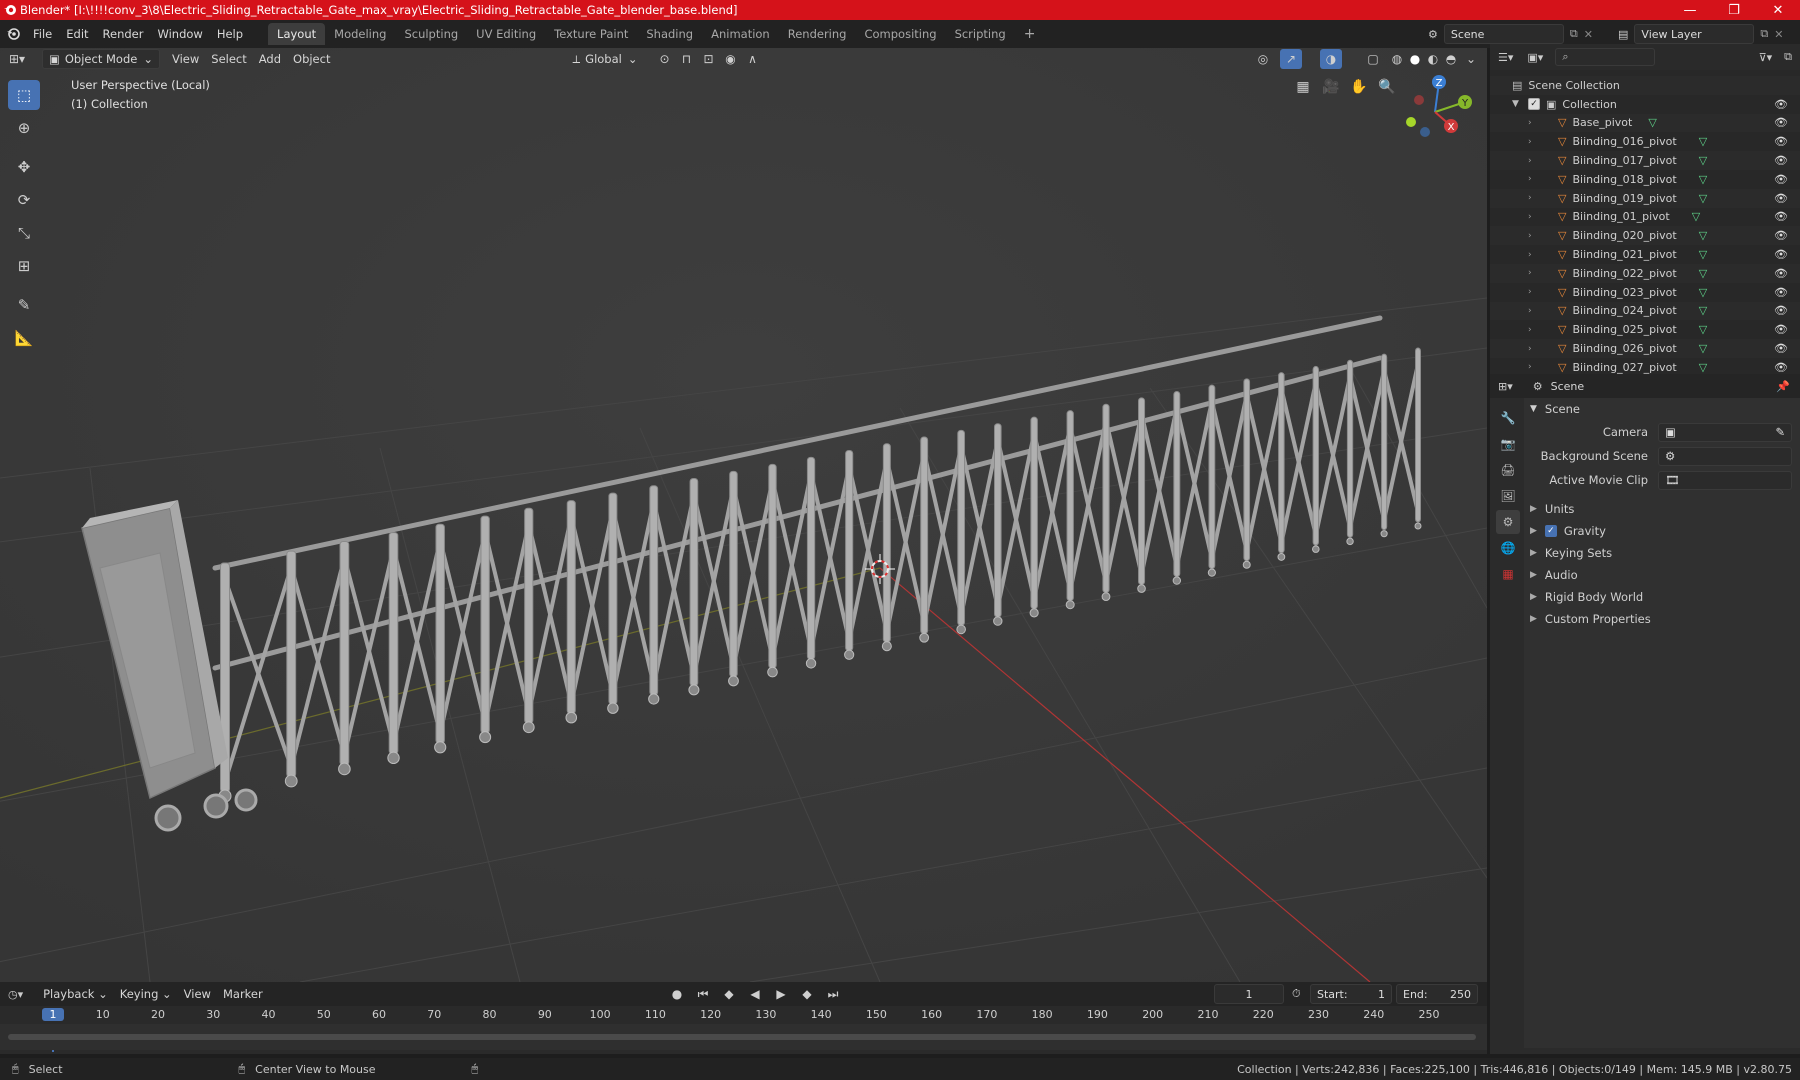 The image size is (1800, 1080). Describe the element at coordinates (1645, 104) in the screenshot. I see `collection-row: ▼ ✓ ▣ Collection 👁` at that location.